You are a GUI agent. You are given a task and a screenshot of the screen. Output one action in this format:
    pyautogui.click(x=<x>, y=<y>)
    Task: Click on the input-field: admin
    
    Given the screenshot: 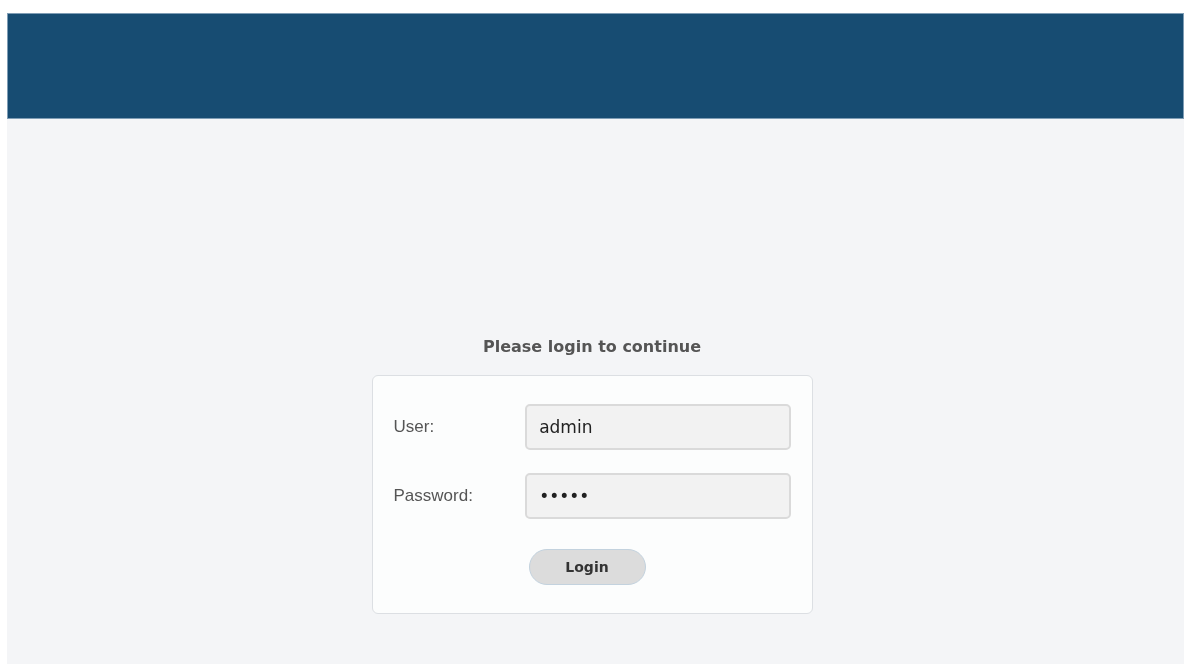 What is the action you would take?
    pyautogui.click(x=658, y=427)
    